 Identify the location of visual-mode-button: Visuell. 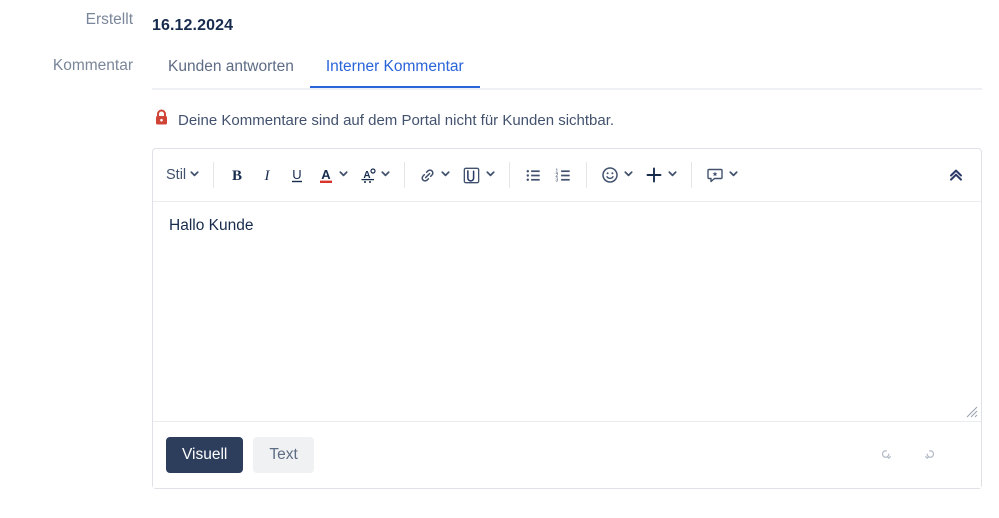
(205, 455).